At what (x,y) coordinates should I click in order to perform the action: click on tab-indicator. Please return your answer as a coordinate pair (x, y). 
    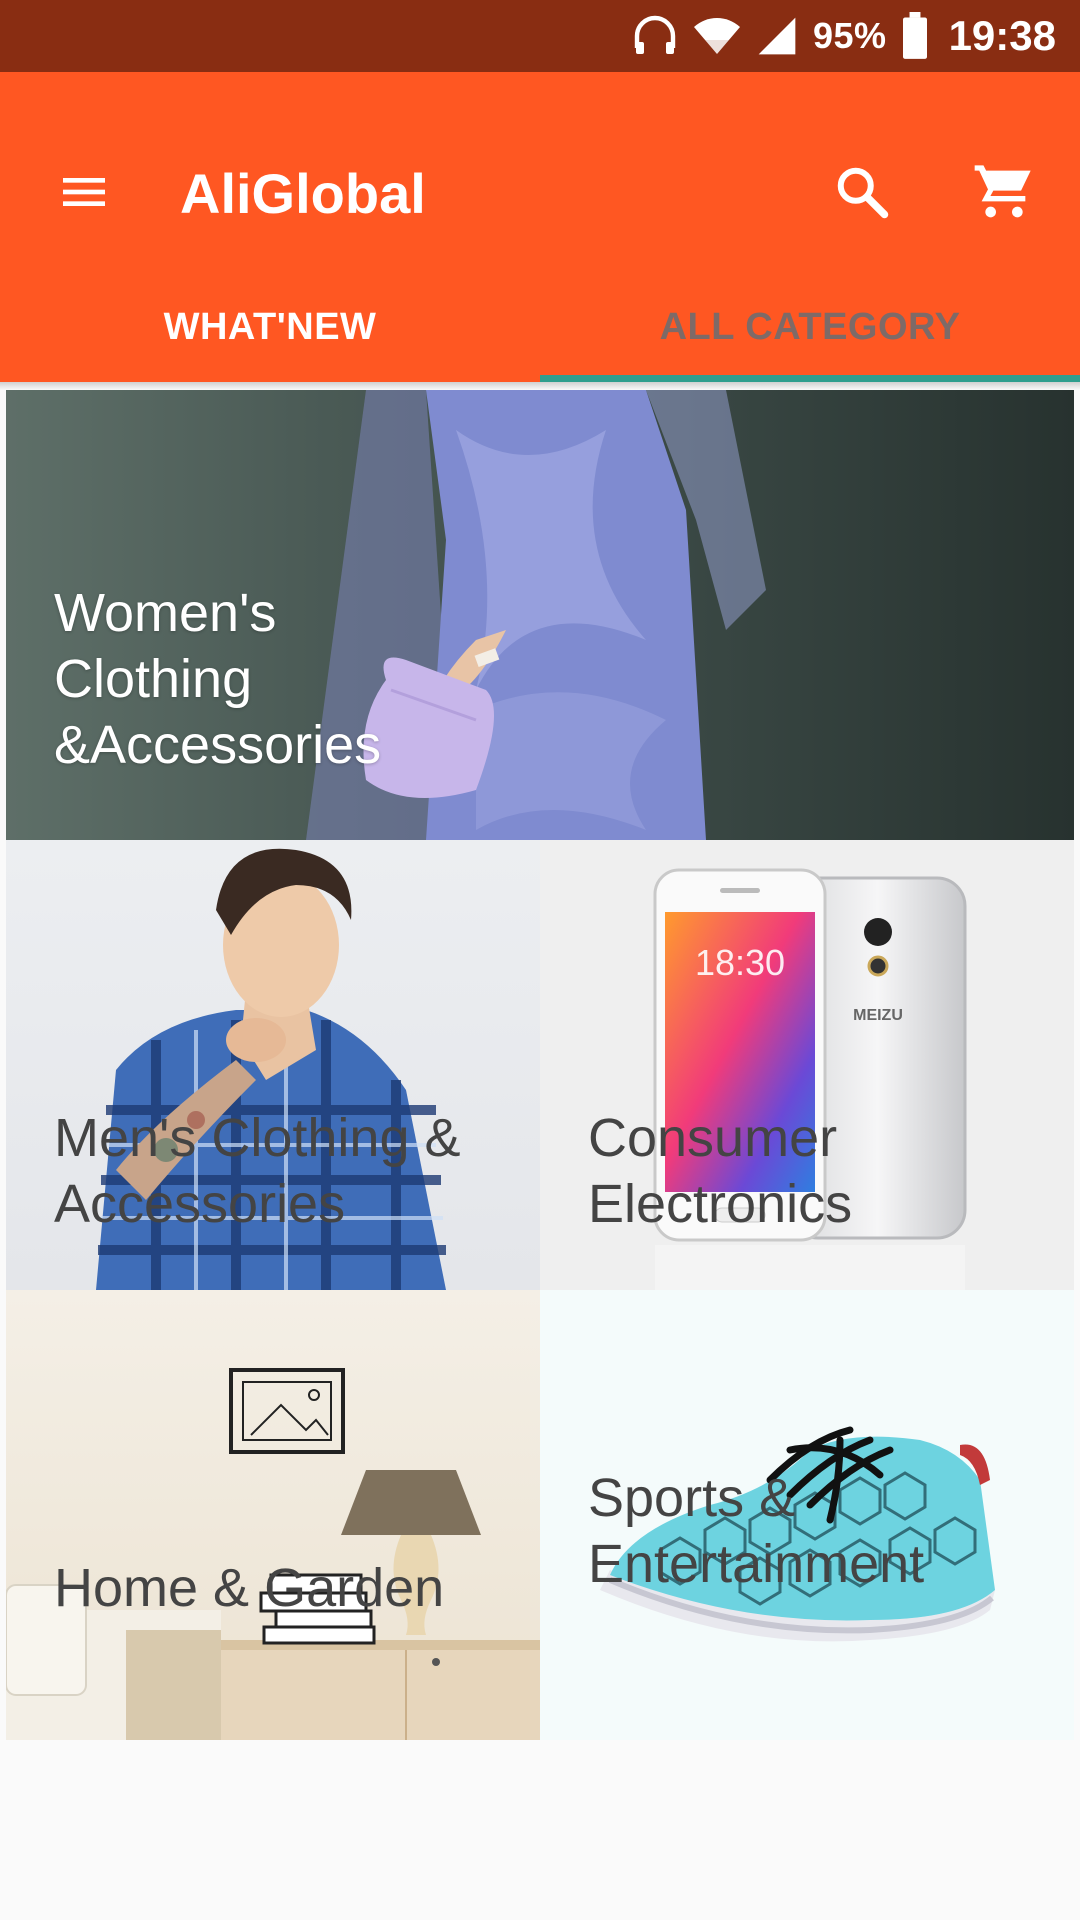
    Looking at the image, I should click on (810, 378).